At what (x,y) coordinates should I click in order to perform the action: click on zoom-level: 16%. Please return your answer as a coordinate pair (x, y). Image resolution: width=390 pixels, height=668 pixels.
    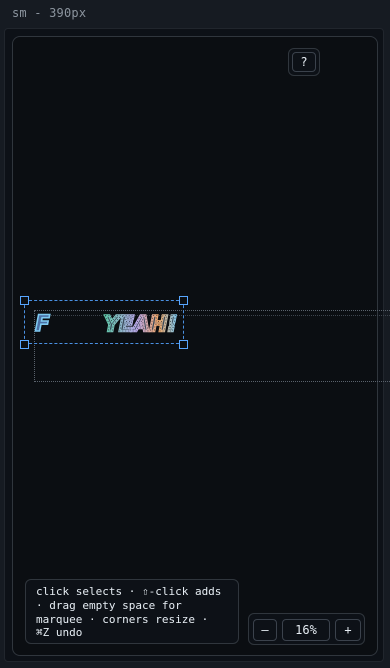
    Looking at the image, I should click on (306, 630).